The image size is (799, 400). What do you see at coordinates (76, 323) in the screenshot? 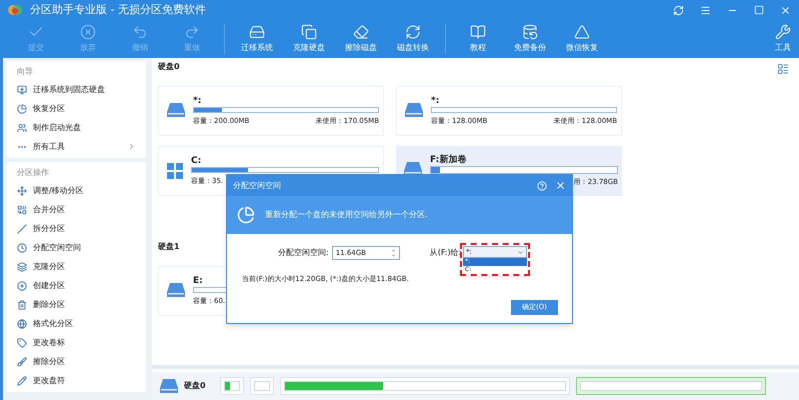
I see `sidebar-item: 格式化分区` at bounding box center [76, 323].